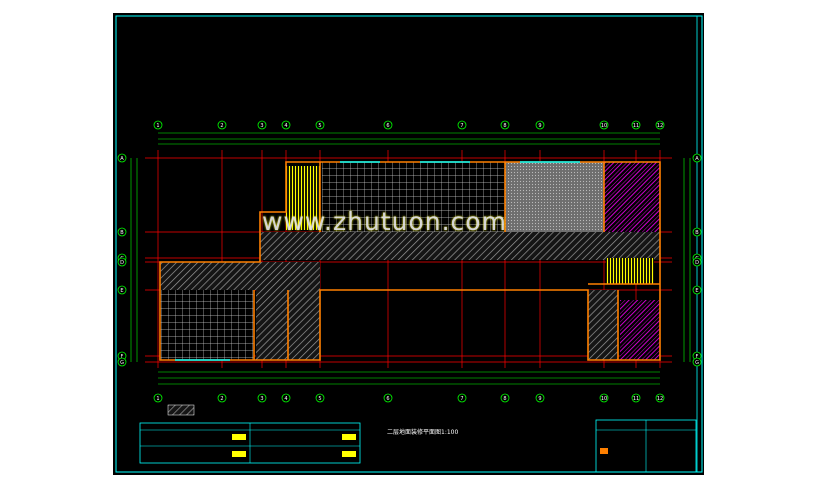 The height and width of the screenshot is (488, 818). Describe the element at coordinates (240, 276) in the screenshot. I see `west-corridor` at that location.